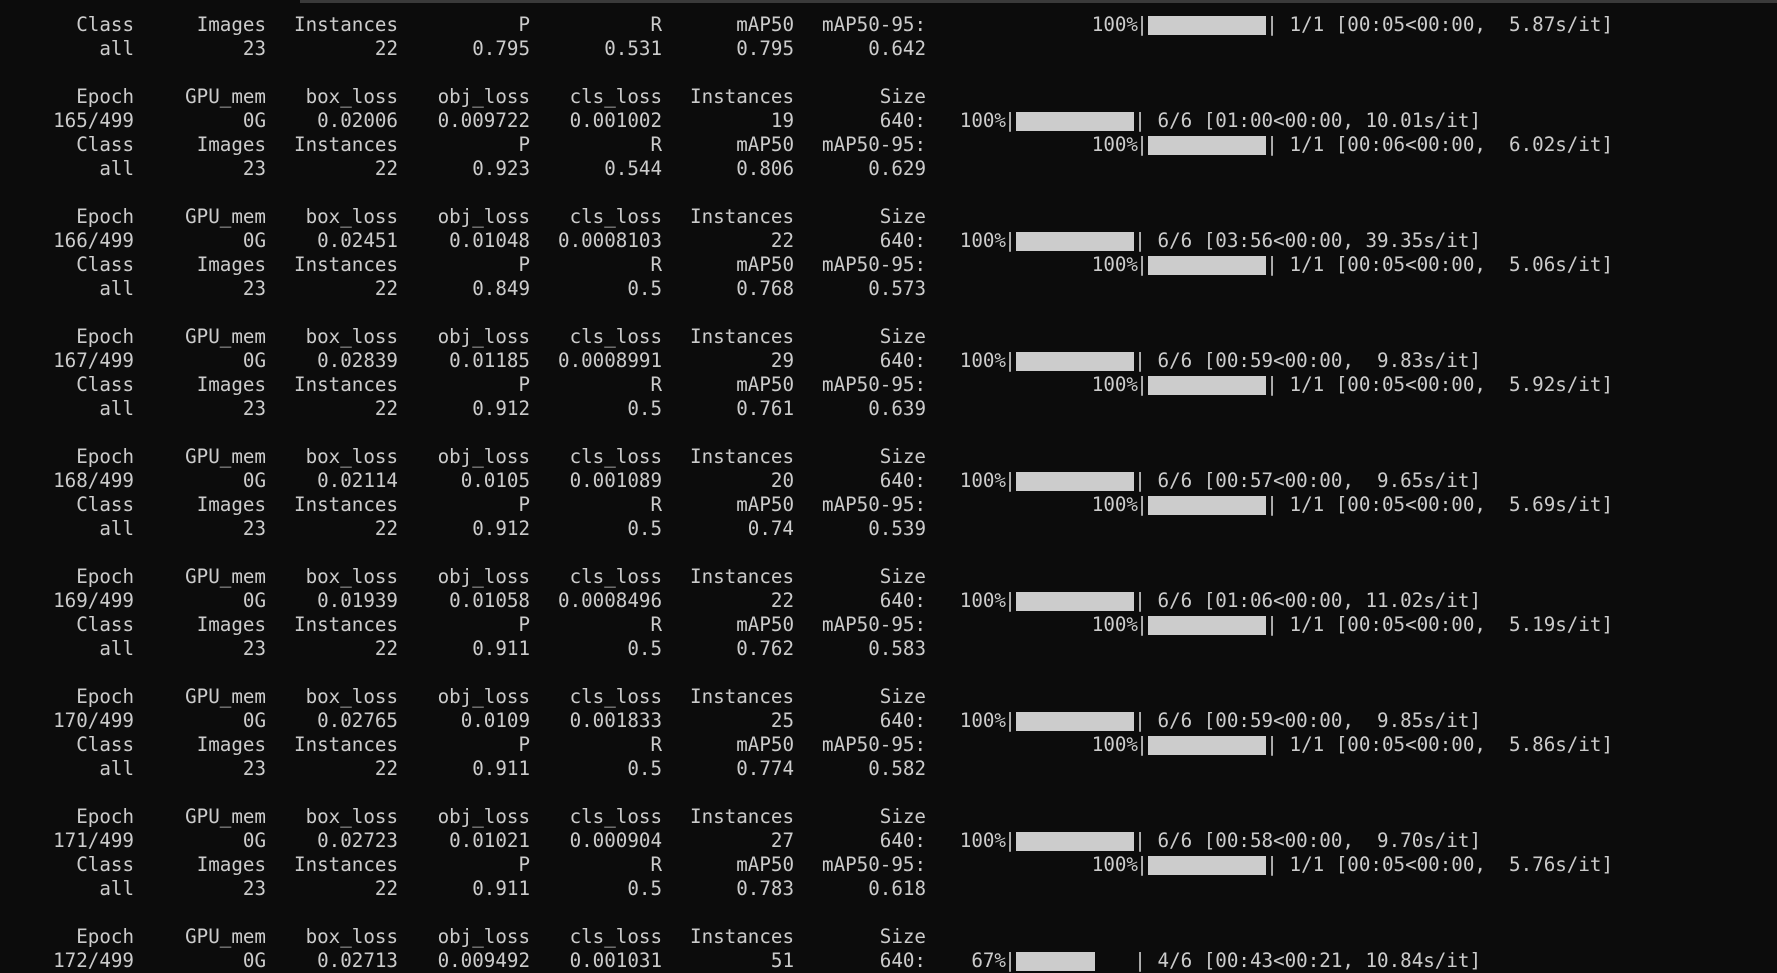  Describe the element at coordinates (501, 888) in the screenshot. I see `val-result-col-4: 0.911` at that location.